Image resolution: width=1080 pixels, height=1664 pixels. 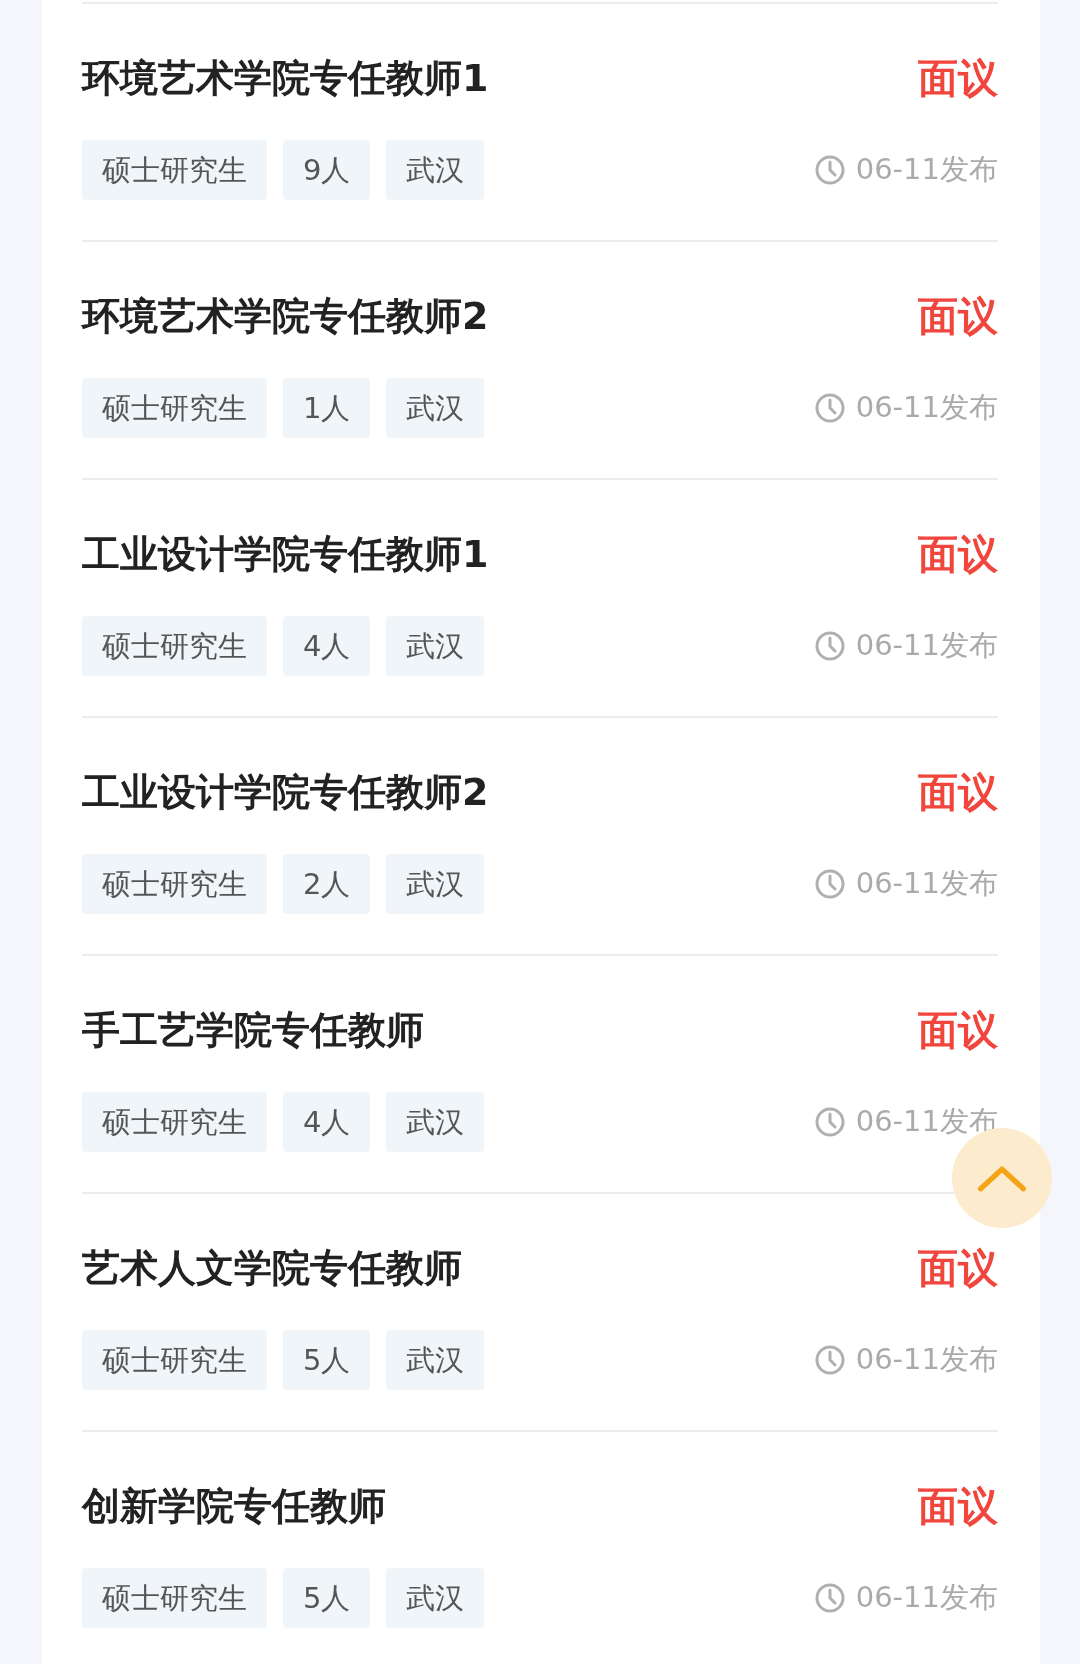 What do you see at coordinates (327, 884) in the screenshot?
I see `job-tag: 2人` at bounding box center [327, 884].